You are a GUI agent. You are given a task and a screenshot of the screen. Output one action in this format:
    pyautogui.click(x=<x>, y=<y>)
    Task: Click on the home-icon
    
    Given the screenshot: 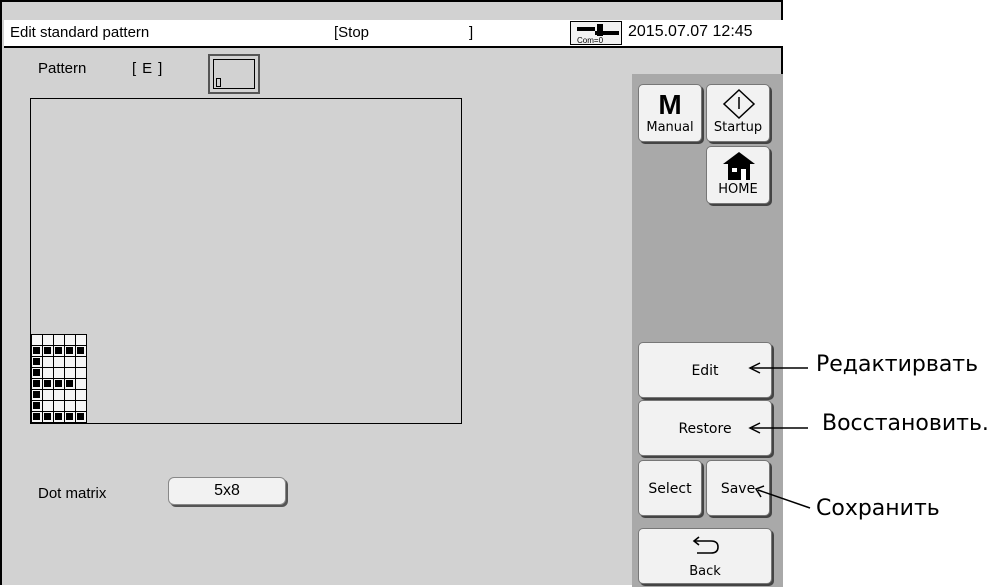 What is the action you would take?
    pyautogui.click(x=739, y=166)
    